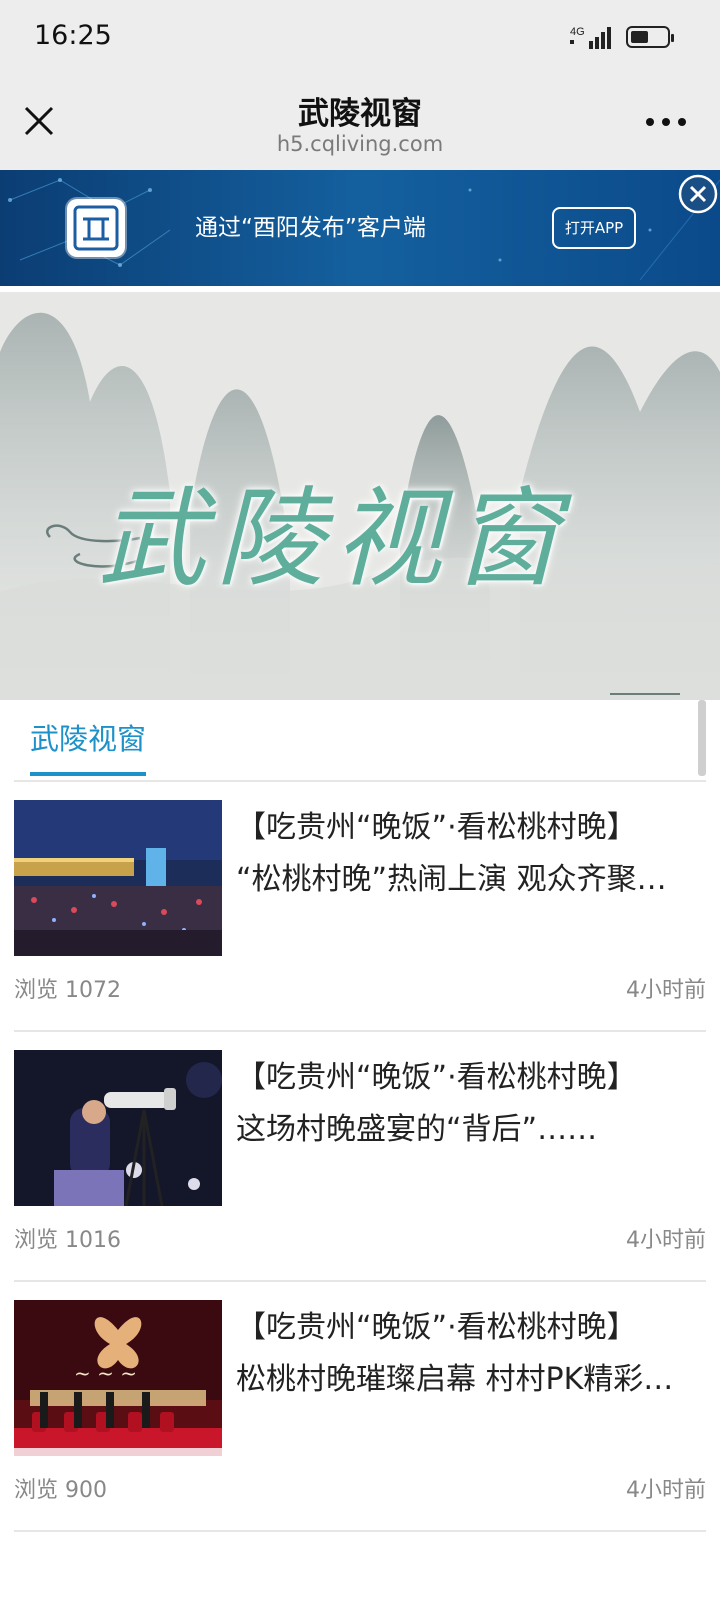  What do you see at coordinates (590, 37) in the screenshot?
I see `signal-icon: 4G` at bounding box center [590, 37].